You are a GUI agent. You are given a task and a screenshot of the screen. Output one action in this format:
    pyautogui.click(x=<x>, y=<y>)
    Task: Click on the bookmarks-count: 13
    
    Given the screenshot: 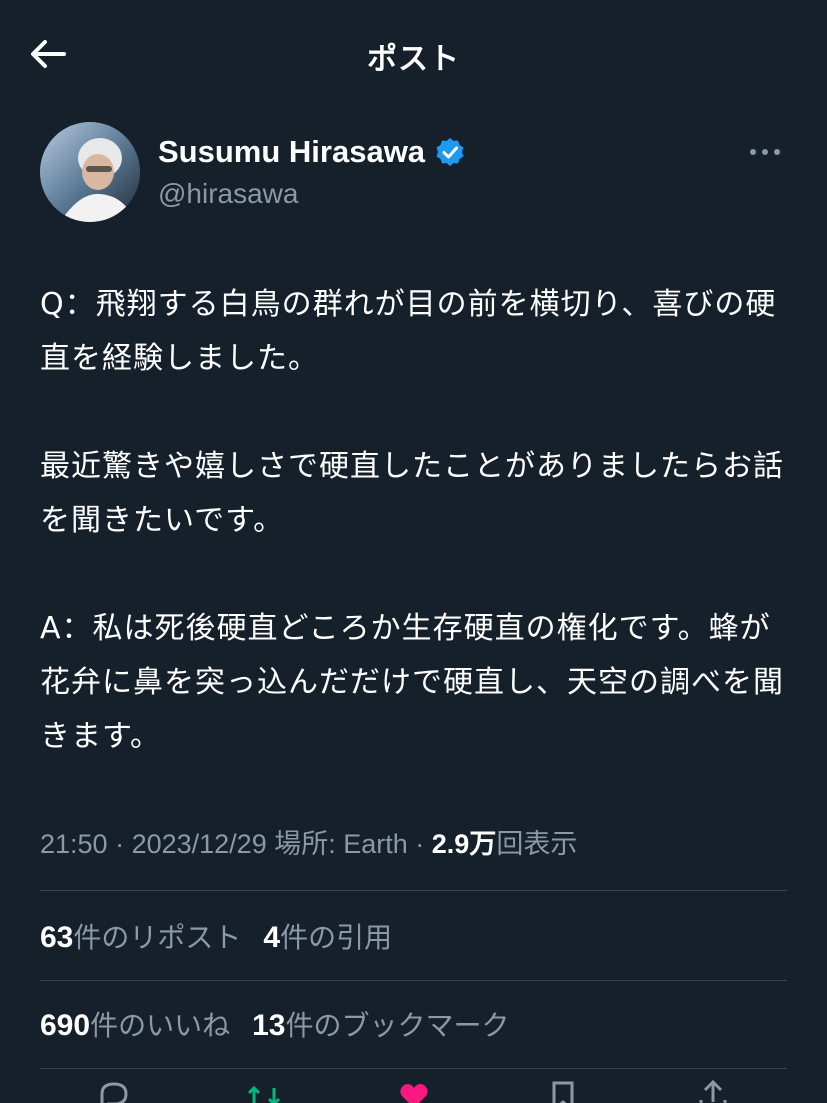 What is the action you would take?
    pyautogui.click(x=269, y=1025)
    